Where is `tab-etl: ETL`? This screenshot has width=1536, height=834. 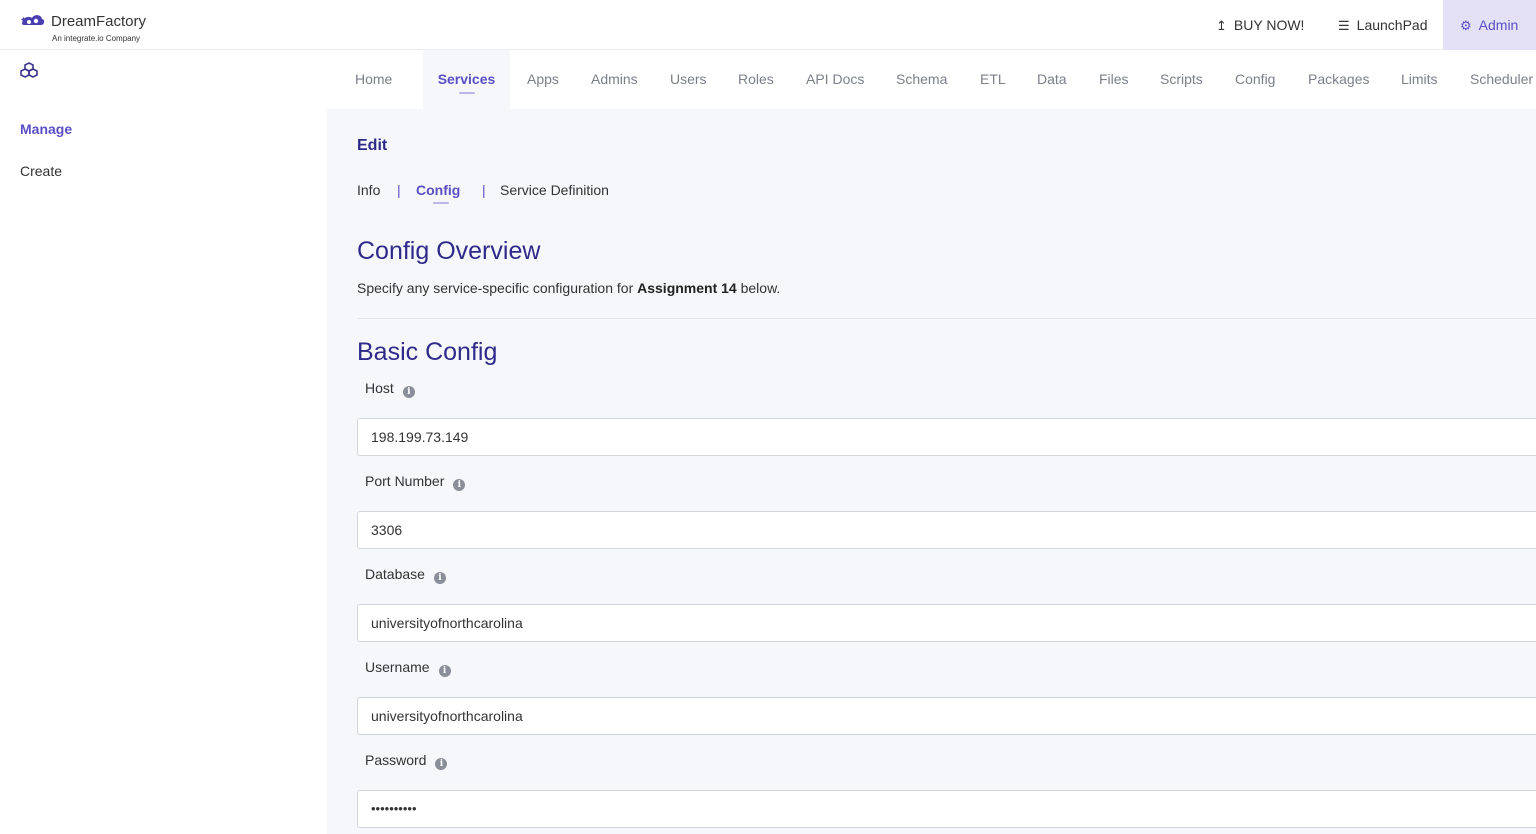
tab-etl: ETL is located at coordinates (993, 79).